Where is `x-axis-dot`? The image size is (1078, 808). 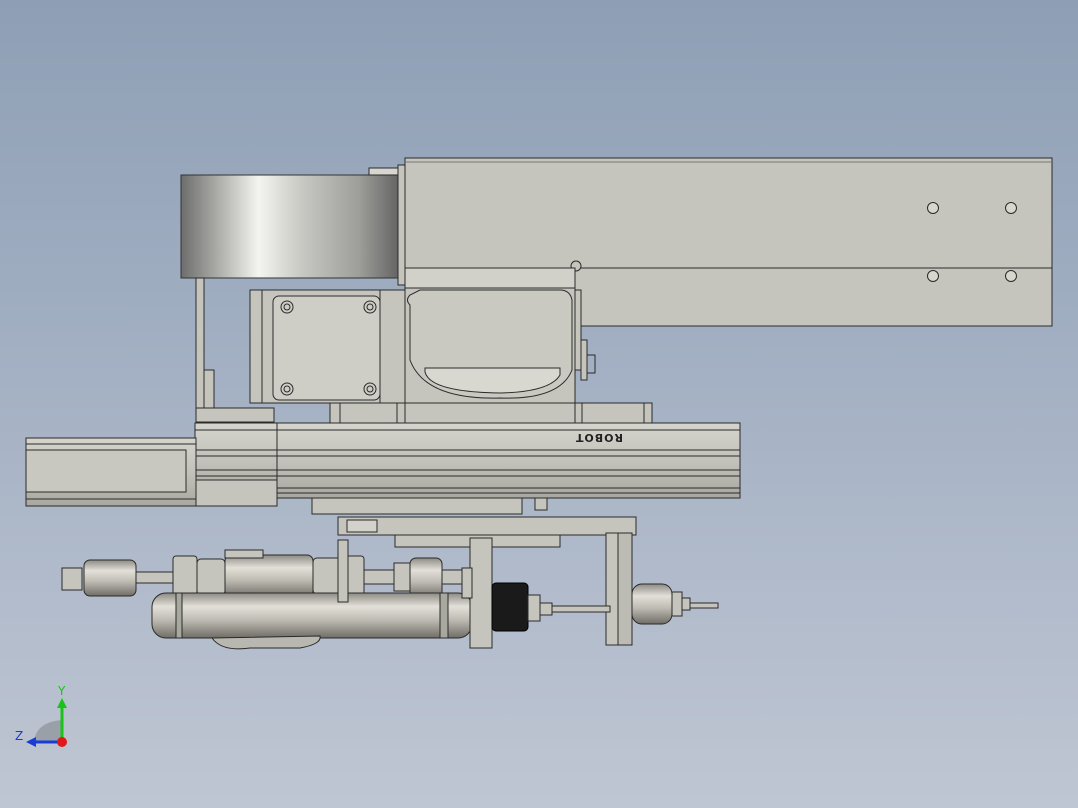
x-axis-dot is located at coordinates (62, 742).